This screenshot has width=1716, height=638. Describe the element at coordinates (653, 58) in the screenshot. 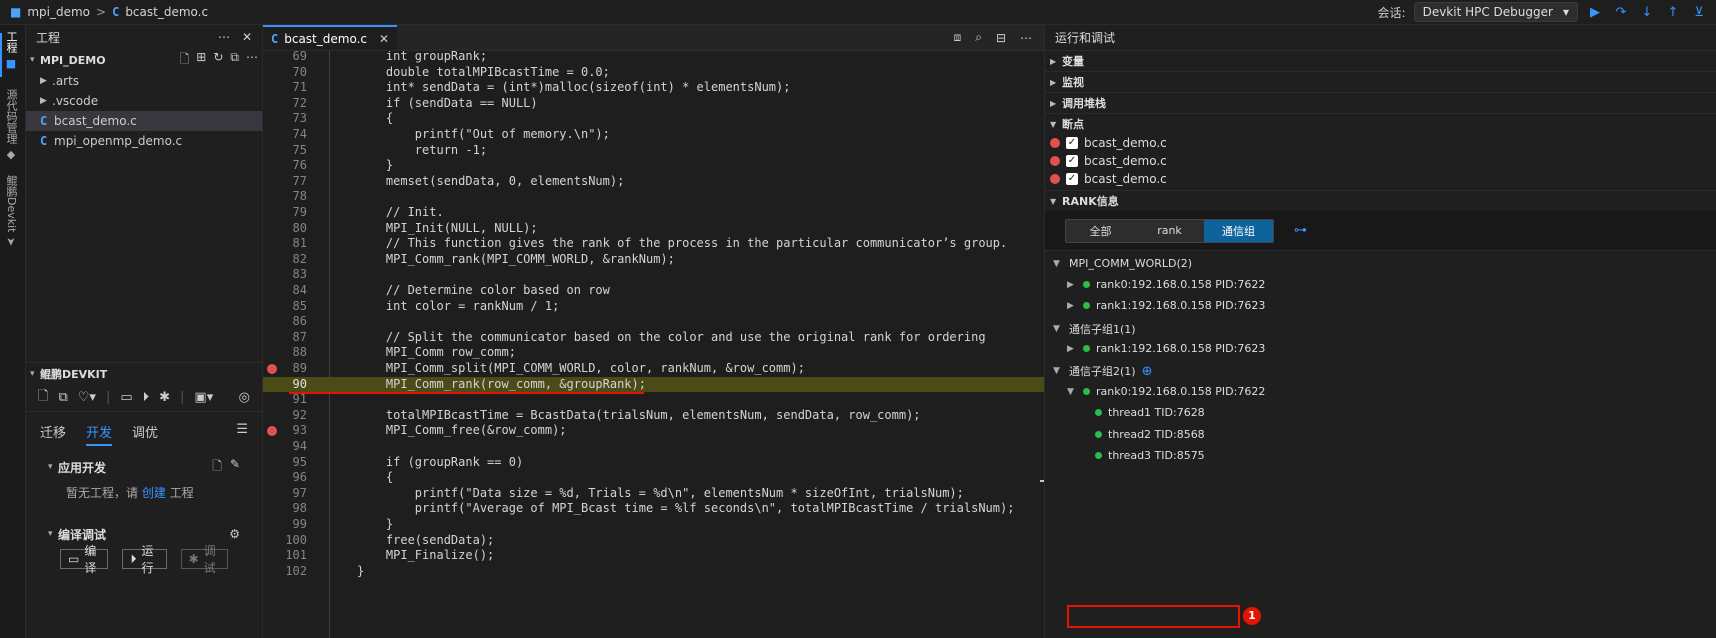

I see `code-line: 69 int groupRank;` at that location.